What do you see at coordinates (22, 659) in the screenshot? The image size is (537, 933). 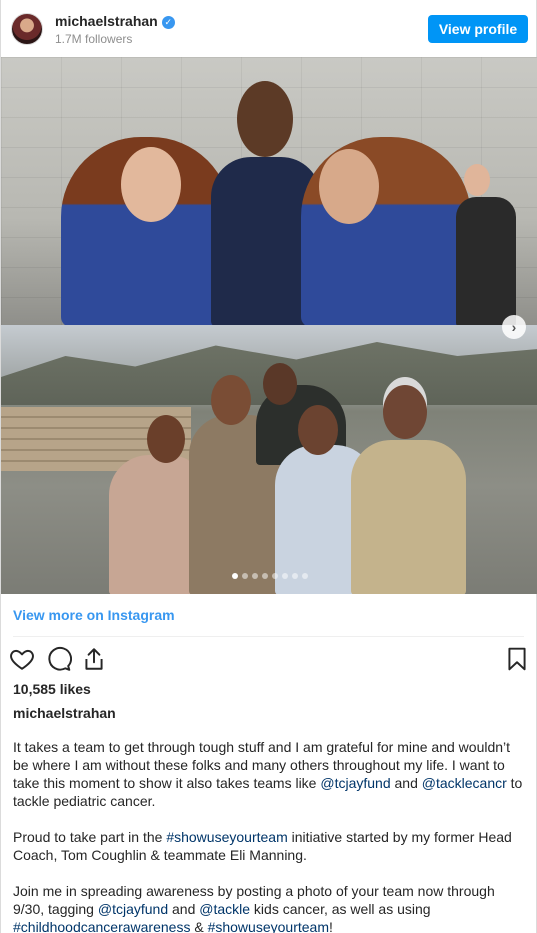 I see `like-heart-icon` at bounding box center [22, 659].